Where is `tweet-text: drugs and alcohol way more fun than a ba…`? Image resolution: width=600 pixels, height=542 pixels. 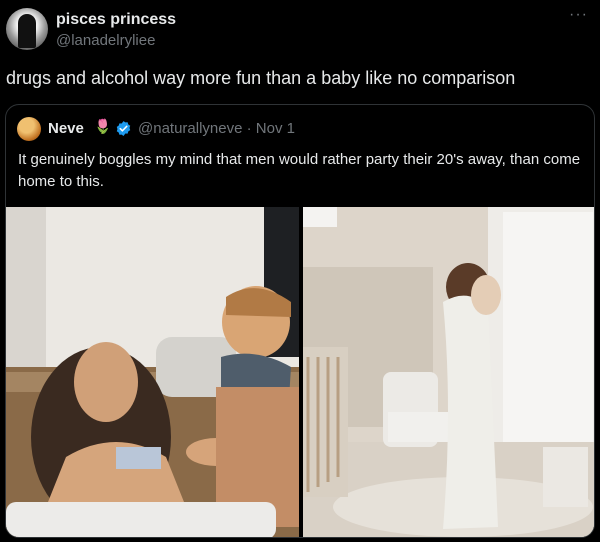
tweet-text: drugs and alcohol way more fun than a ba… is located at coordinates (261, 78).